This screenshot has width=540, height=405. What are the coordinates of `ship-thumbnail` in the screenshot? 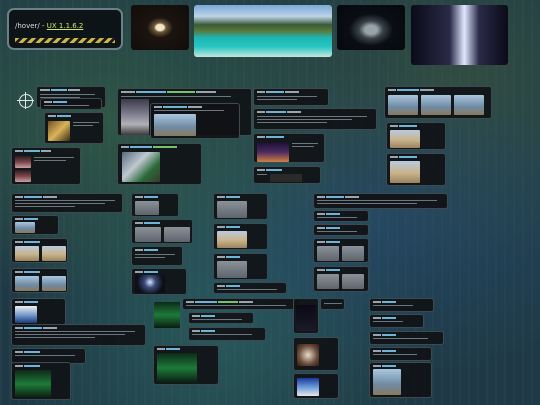 It's located at (371, 27).